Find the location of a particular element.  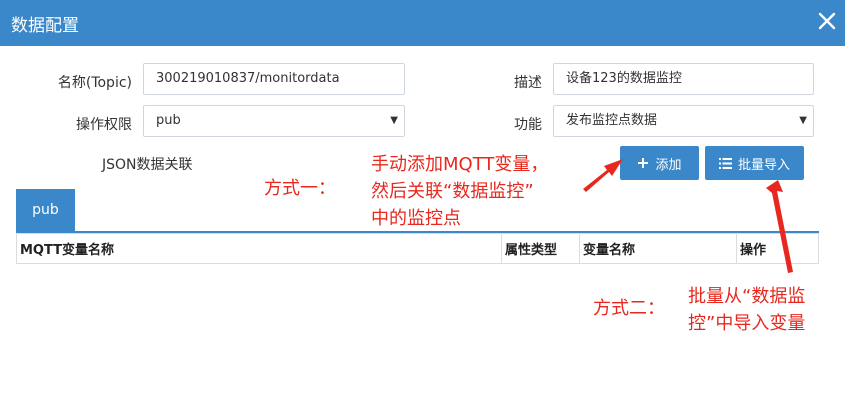

annotation-arrows is located at coordinates (688, 216).